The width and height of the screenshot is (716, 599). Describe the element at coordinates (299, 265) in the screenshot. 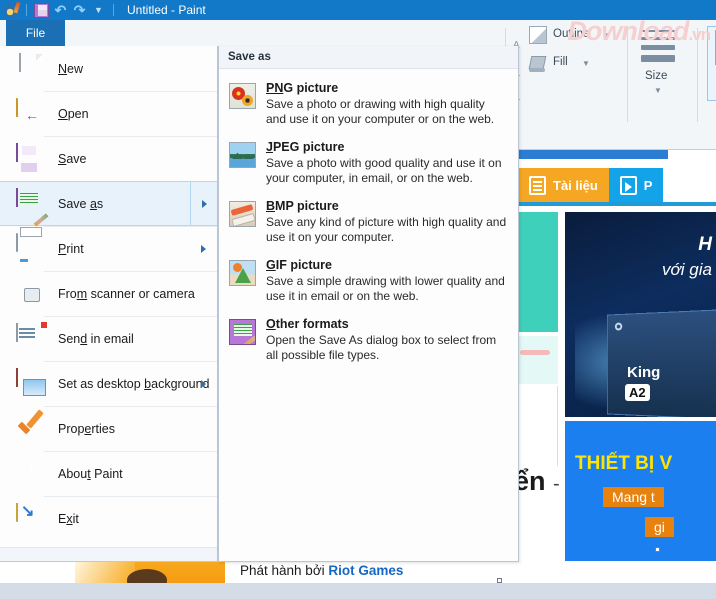

I see `save-as-option-title: GIF picture` at that location.